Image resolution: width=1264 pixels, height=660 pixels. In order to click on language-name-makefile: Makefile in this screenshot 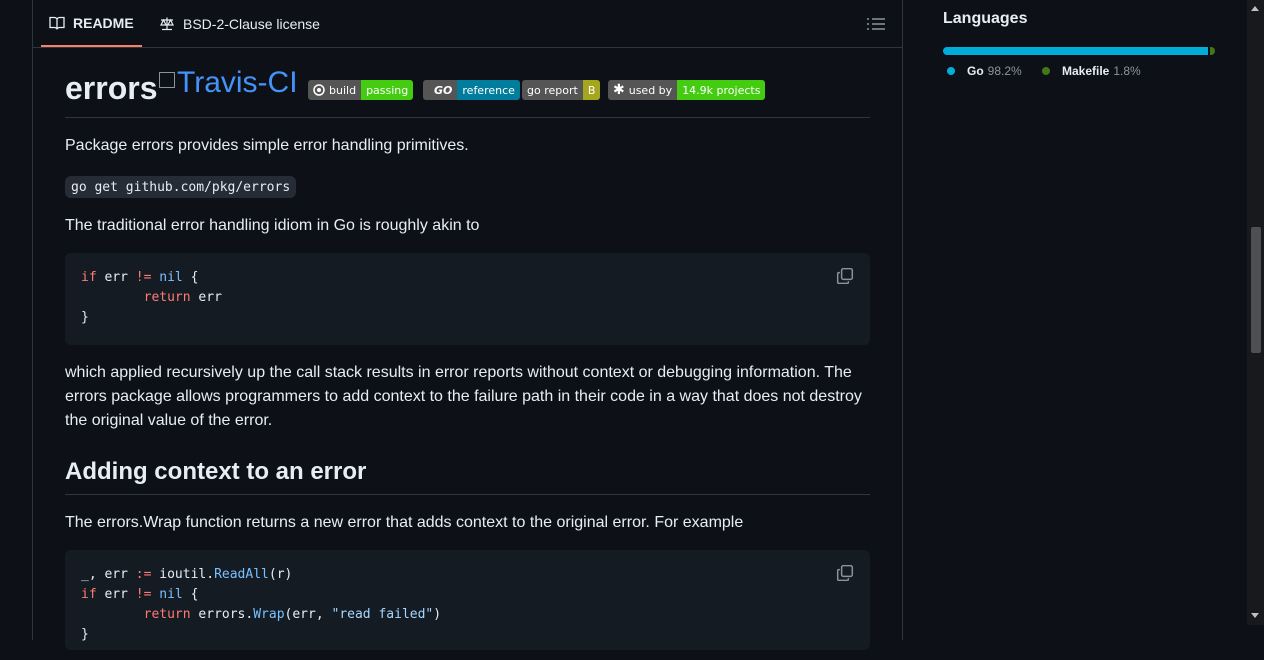, I will do `click(1086, 71)`.